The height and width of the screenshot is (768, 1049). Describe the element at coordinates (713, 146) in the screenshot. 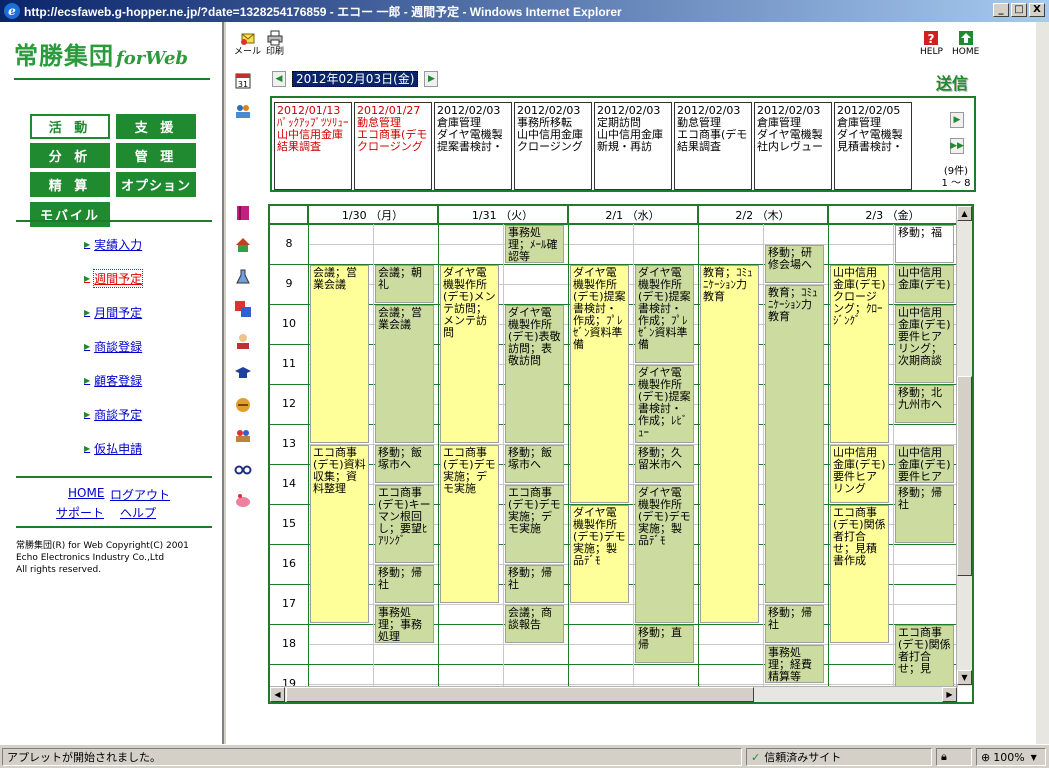

I see `event-card: 2012/02/03 勤怠管理 エコ商事(デモ 結果調査` at that location.